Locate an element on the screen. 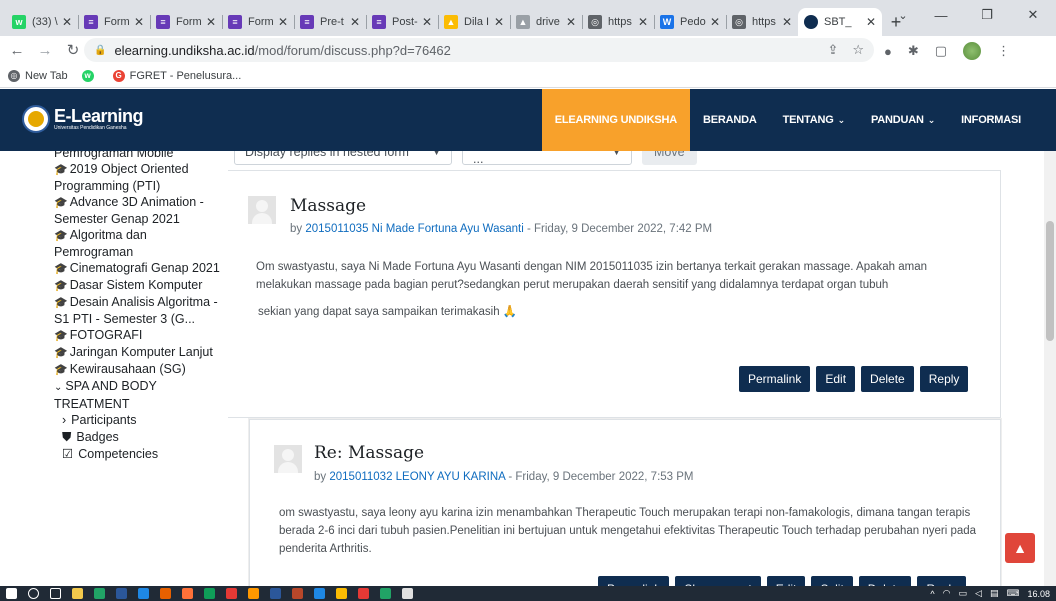 This screenshot has height=601, width=1056. battery-icon: ▭ is located at coordinates (963, 593).